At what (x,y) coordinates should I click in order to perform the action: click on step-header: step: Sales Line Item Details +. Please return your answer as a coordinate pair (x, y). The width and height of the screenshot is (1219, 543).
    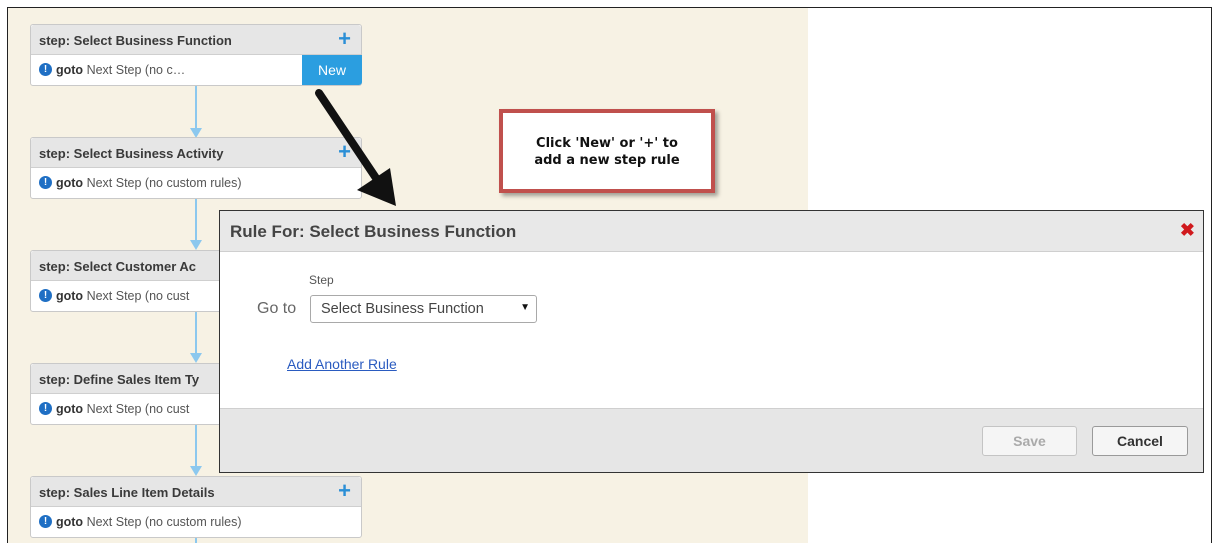
    Looking at the image, I should click on (196, 492).